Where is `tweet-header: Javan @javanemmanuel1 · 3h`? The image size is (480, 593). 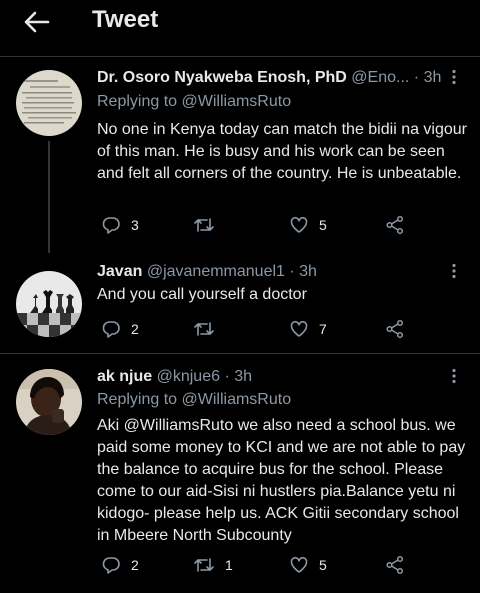
tweet-header: Javan @javanemmanuel1 · 3h is located at coordinates (271, 272).